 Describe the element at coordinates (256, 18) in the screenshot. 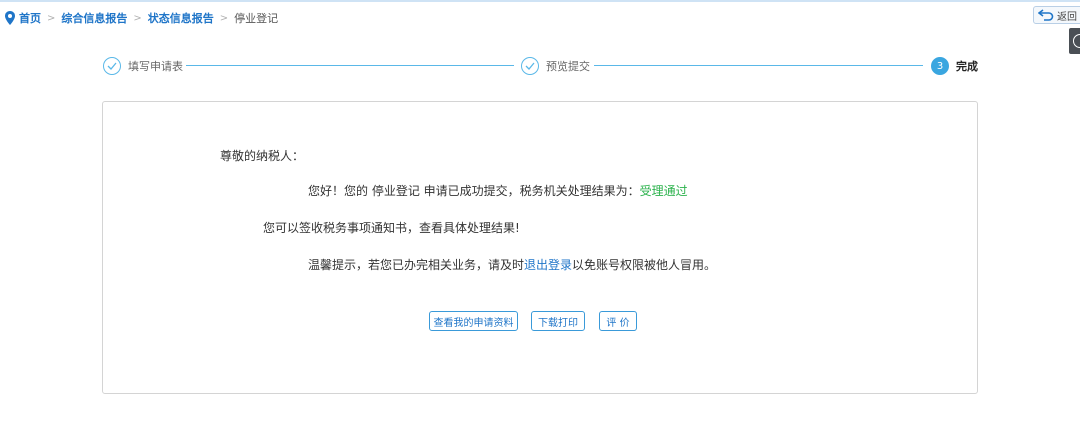

I see `breadcrumb-current: 停业登记` at that location.